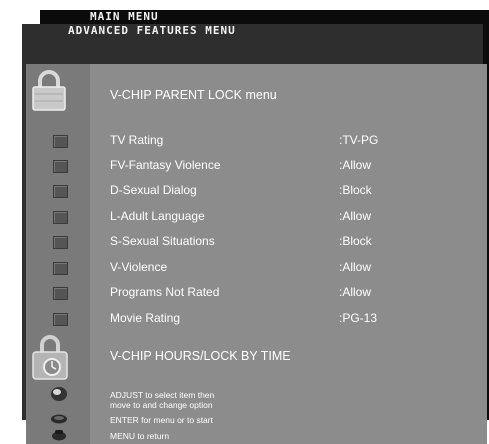 This screenshot has height=444, width=489. I want to click on vchip-parent-lock-heading: V-CHIP PARENT LOCK menu, so click(193, 95).